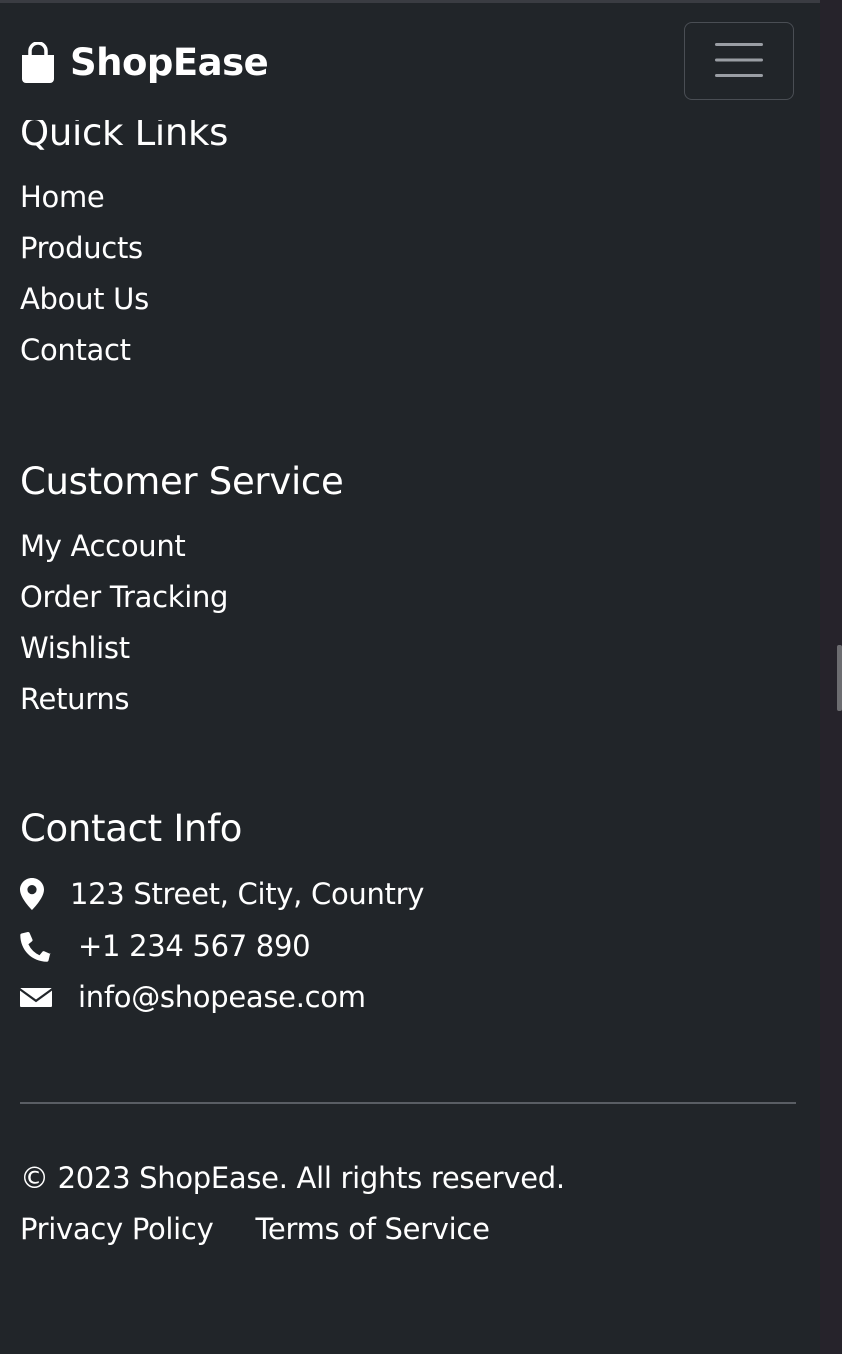 The height and width of the screenshot is (1354, 842). I want to click on link-returns: Returns, so click(75, 699).